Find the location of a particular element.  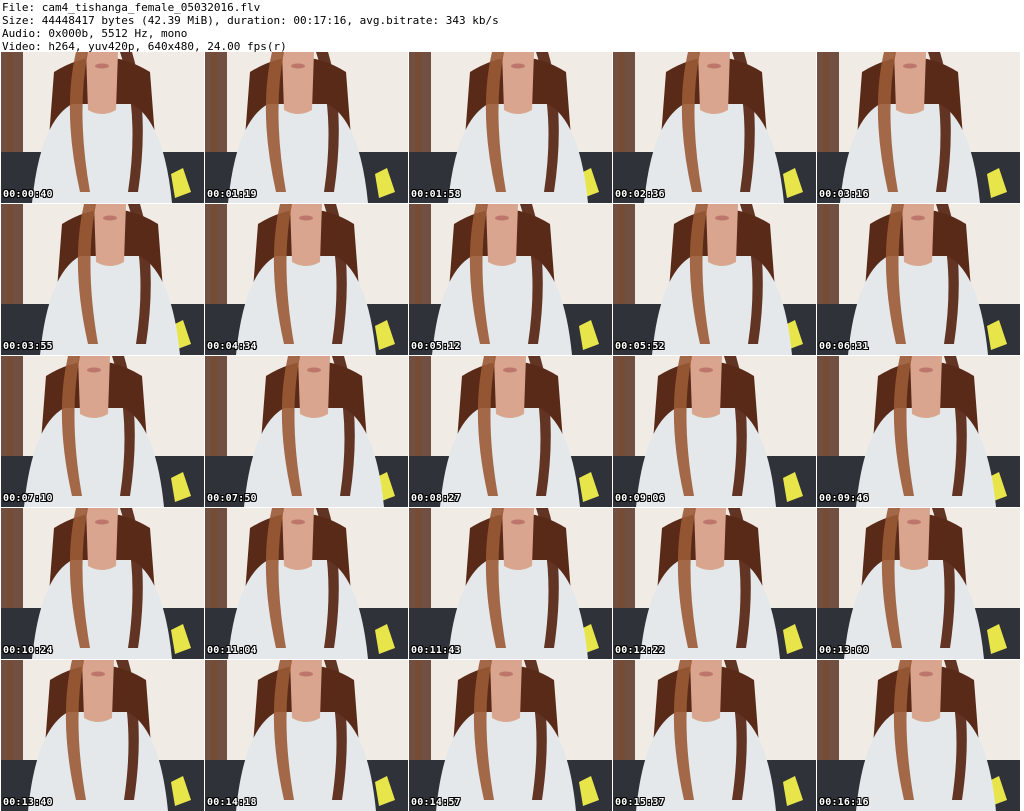

video-thumbnail: 00:10:24 is located at coordinates (102, 583).